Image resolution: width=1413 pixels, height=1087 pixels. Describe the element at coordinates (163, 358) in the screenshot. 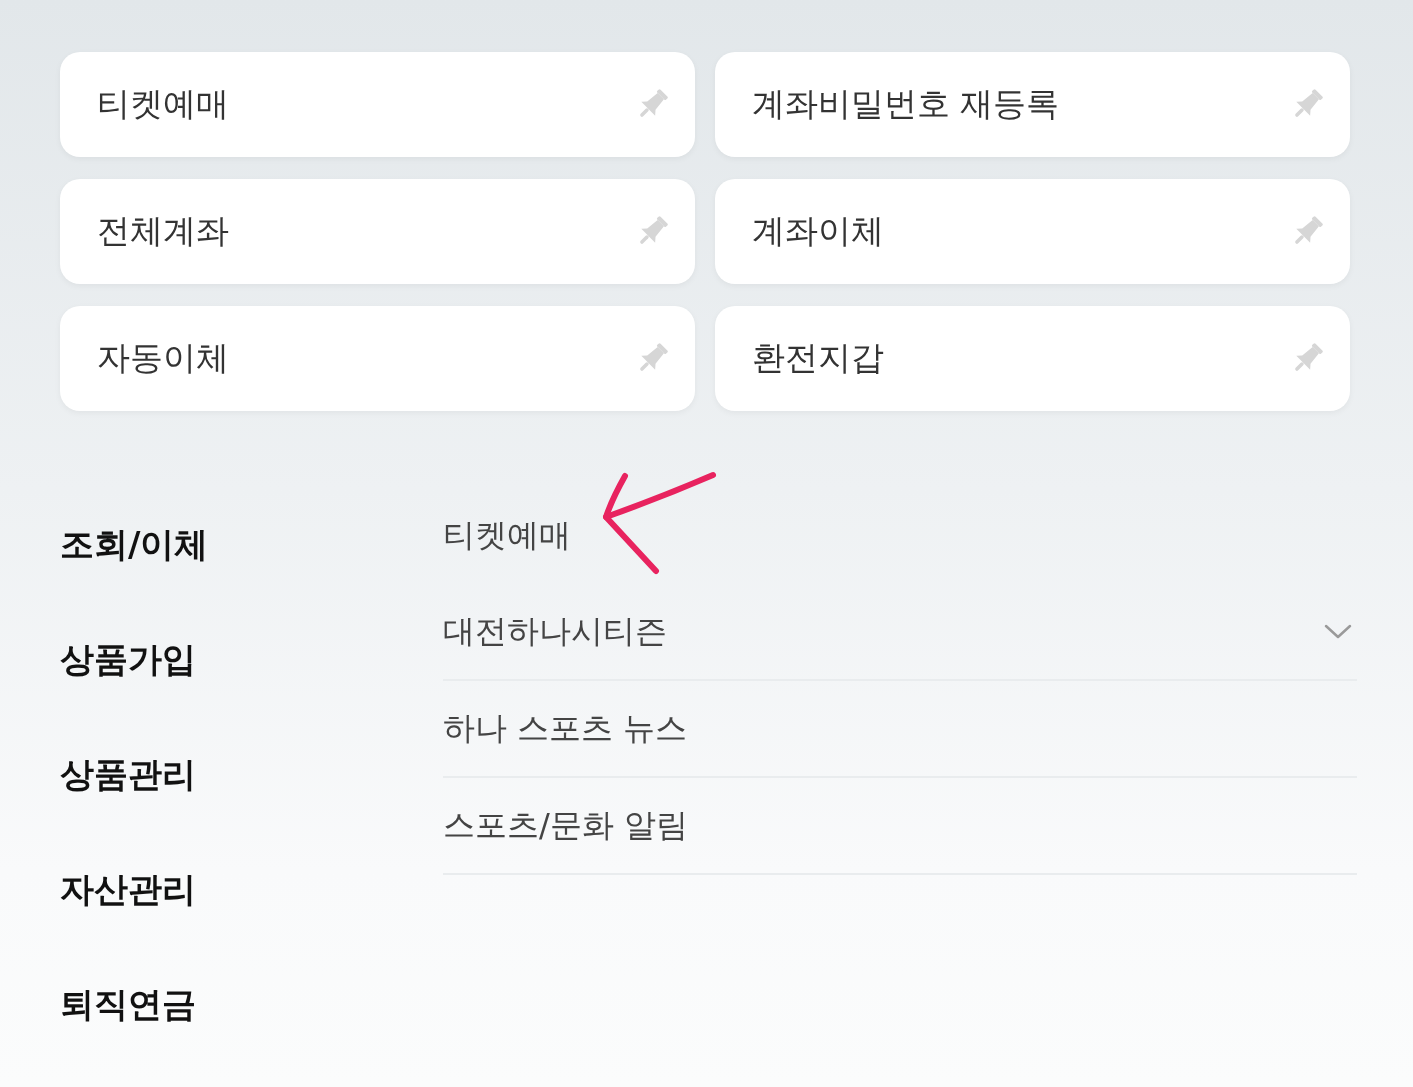

I see `shortcut-label: 자동이체` at that location.